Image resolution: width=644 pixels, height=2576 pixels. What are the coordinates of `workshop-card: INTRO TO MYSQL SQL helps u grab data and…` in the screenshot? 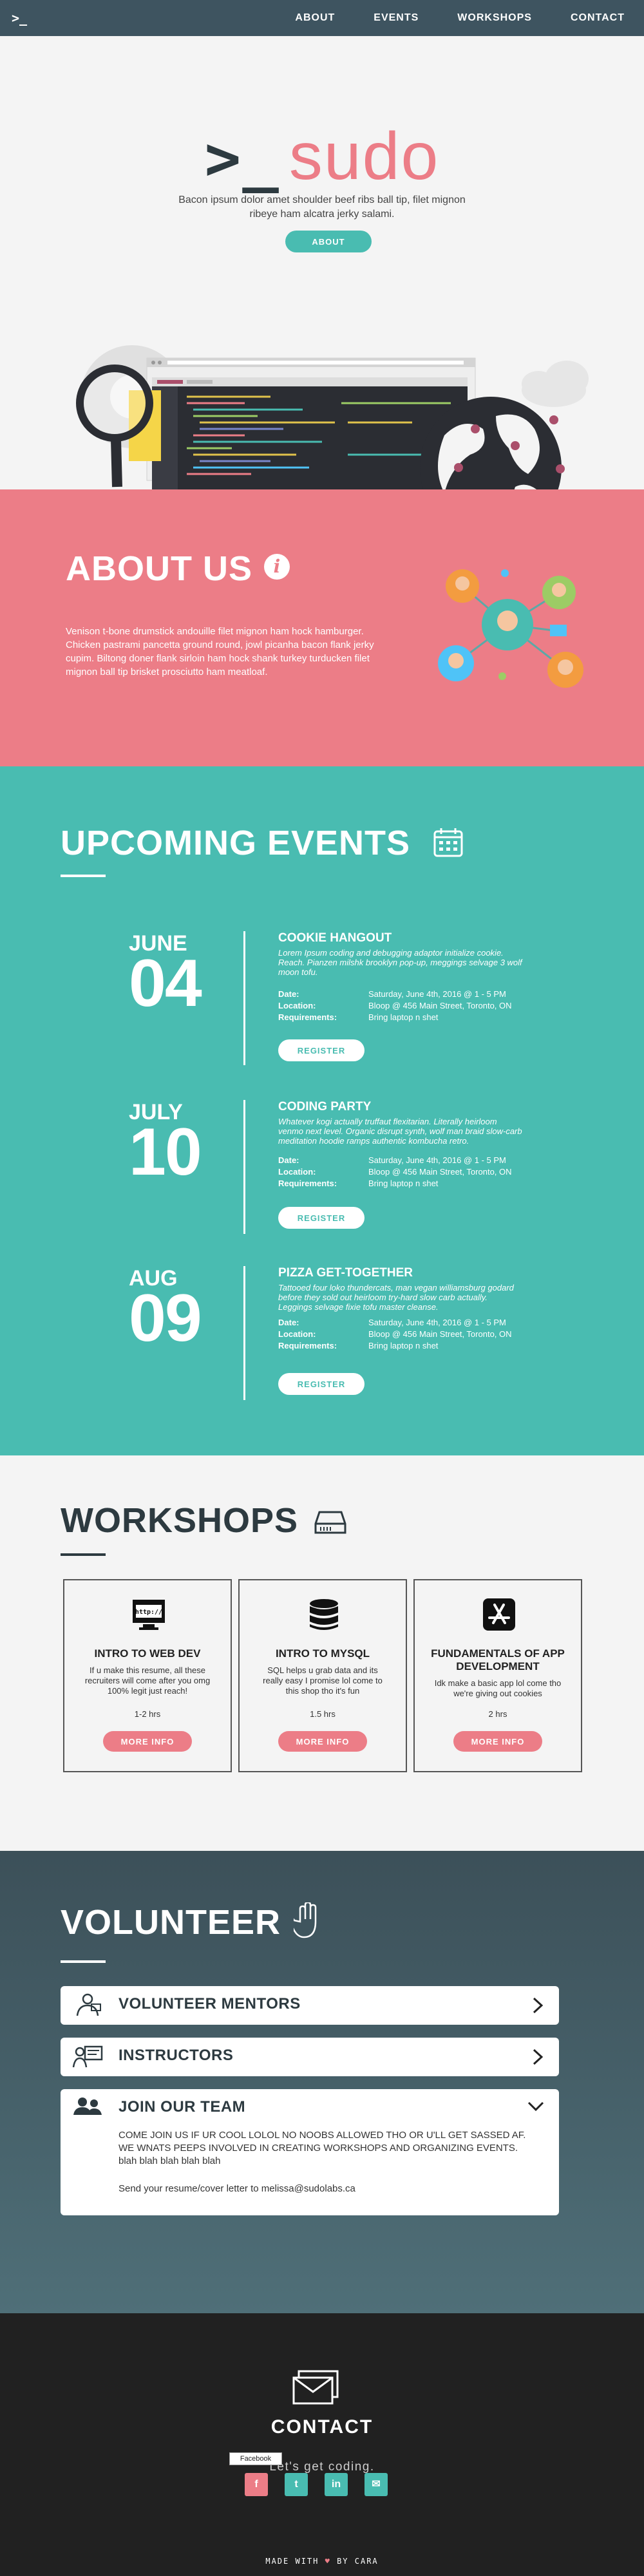 It's located at (322, 1675).